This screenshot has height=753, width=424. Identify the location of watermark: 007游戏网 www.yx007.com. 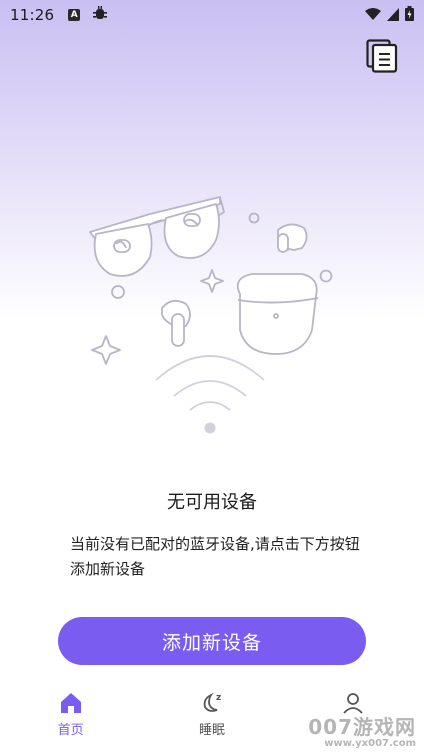
(362, 730).